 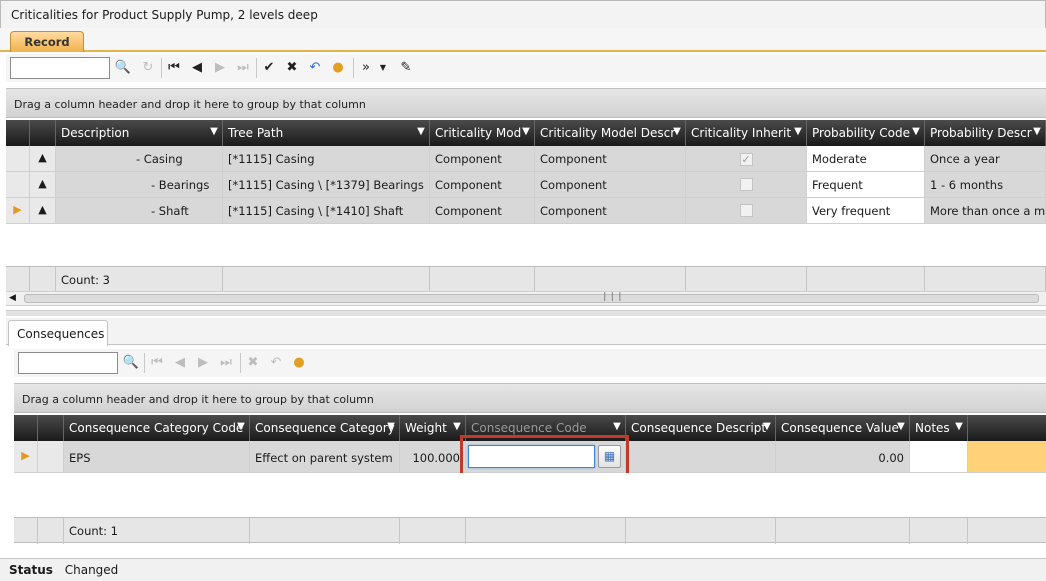 What do you see at coordinates (326, 185) in the screenshot?
I see `cell-tree-path: [*1115] Casing \ [*1379] Bearings` at bounding box center [326, 185].